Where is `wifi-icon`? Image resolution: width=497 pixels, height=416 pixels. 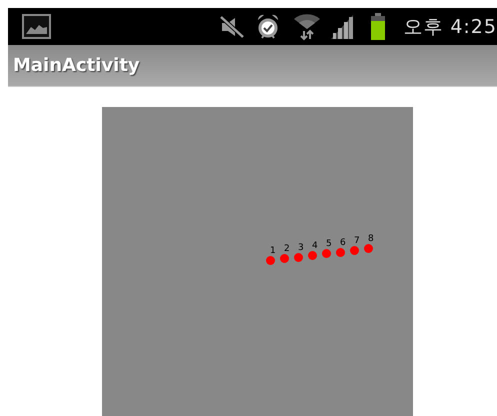 wifi-icon is located at coordinates (307, 26).